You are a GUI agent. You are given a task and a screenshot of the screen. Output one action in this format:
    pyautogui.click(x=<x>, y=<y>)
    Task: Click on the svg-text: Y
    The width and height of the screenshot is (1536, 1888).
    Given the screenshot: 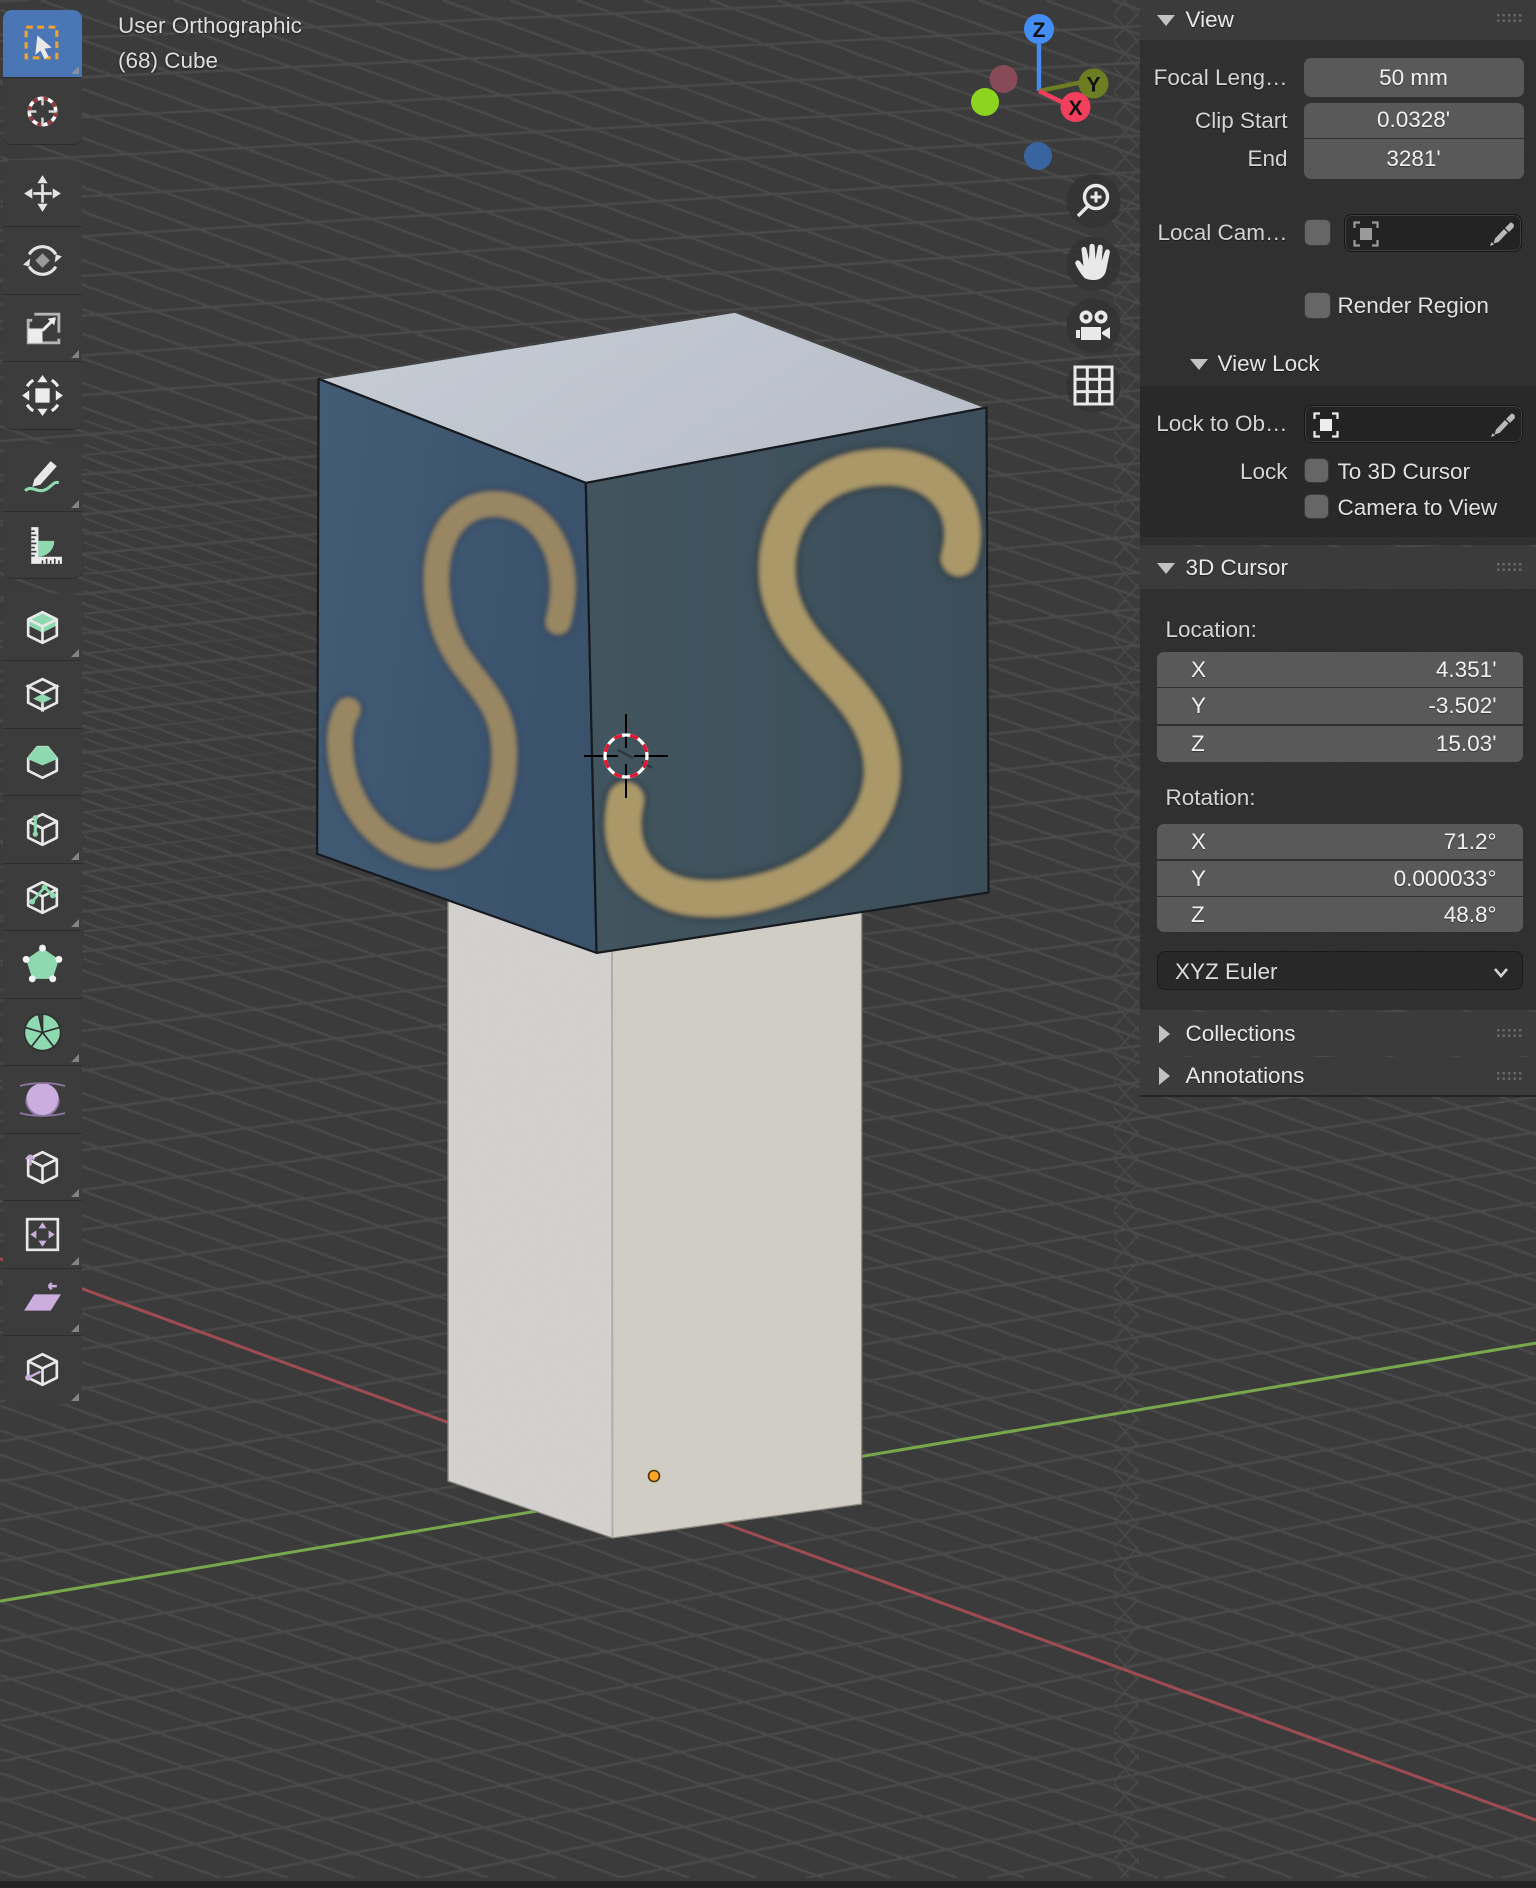 What is the action you would take?
    pyautogui.click(x=1093, y=85)
    